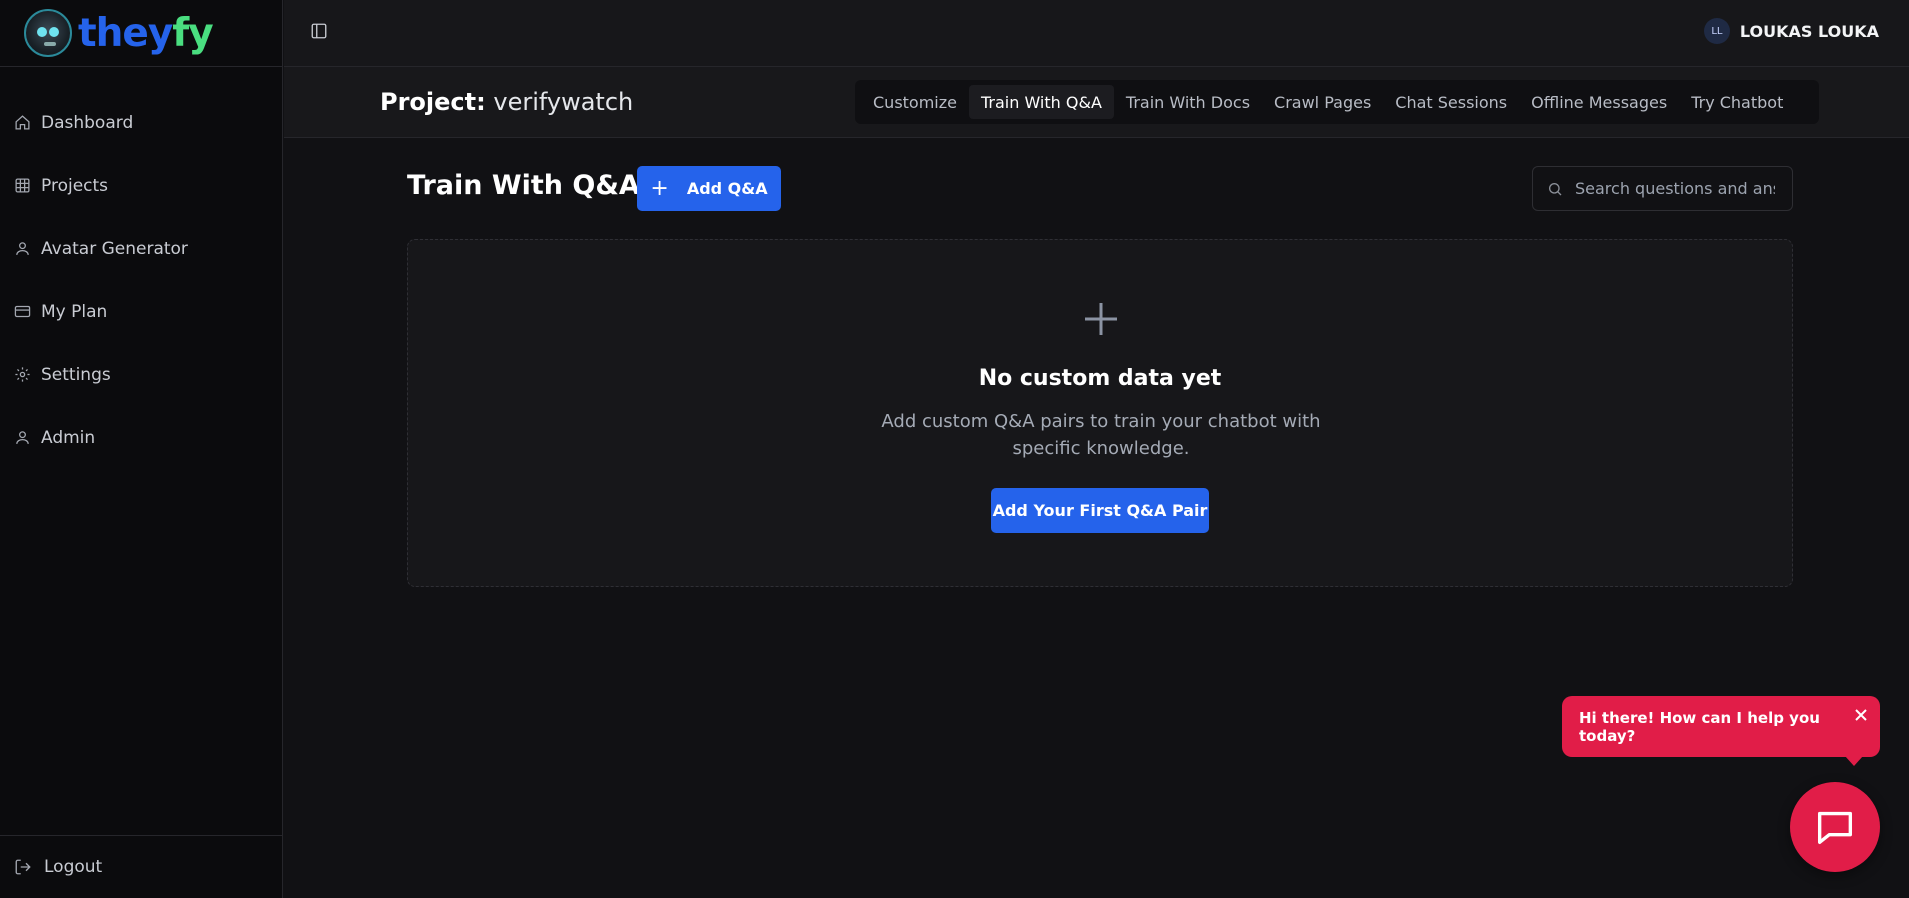 The width and height of the screenshot is (1909, 898). Describe the element at coordinates (141, 311) in the screenshot. I see `sidebar-item-my-plan: My Plan` at that location.